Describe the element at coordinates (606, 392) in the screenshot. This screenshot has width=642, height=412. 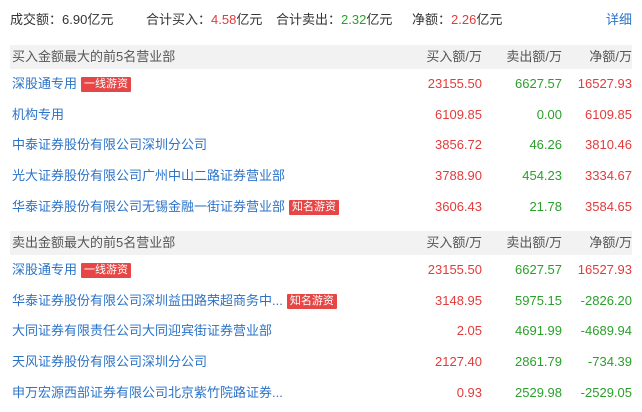
I see `net-amount: -2529.05` at that location.